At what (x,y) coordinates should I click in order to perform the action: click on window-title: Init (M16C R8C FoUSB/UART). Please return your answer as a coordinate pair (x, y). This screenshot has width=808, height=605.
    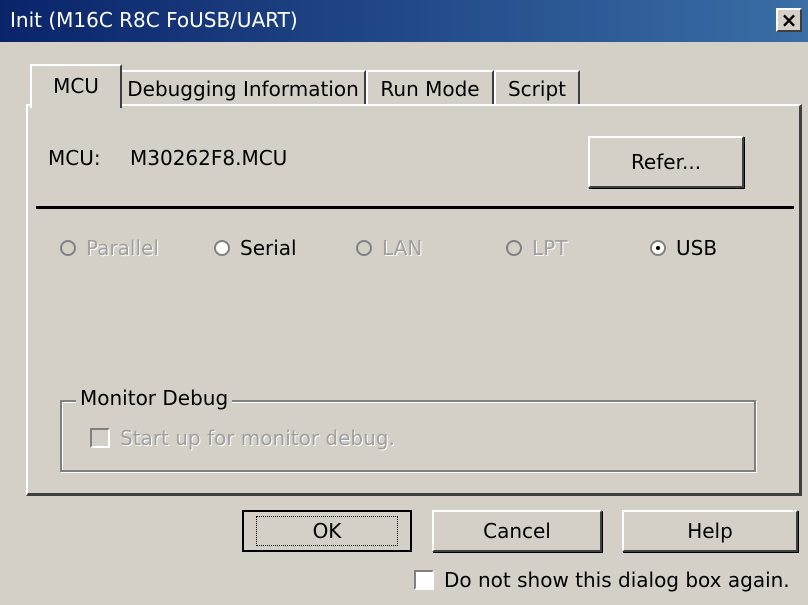
    Looking at the image, I should click on (154, 20).